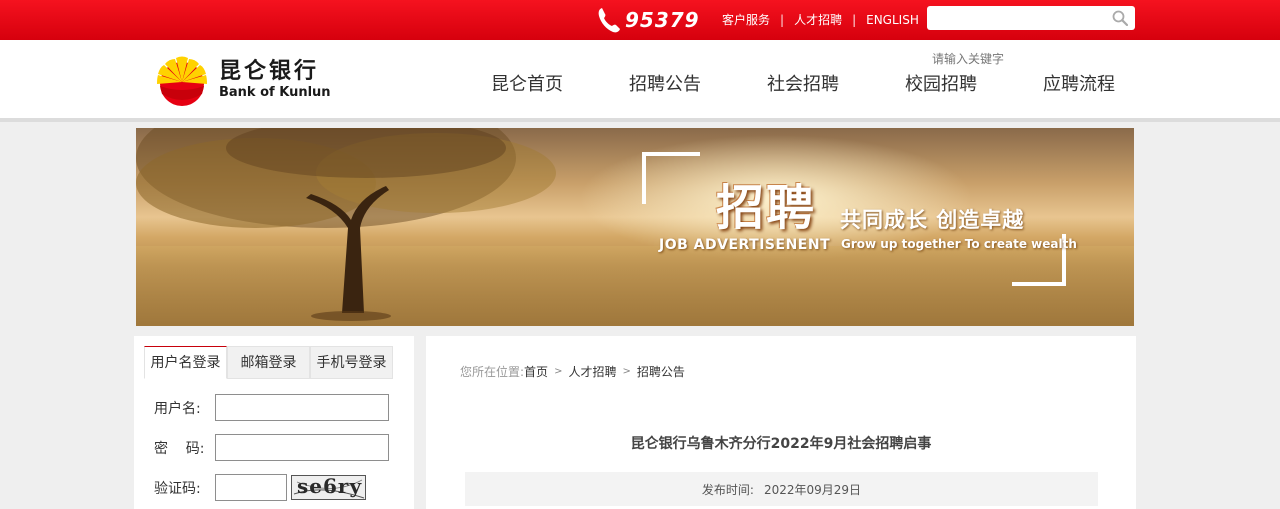 The image size is (1280, 509). Describe the element at coordinates (302, 447) in the screenshot. I see `password-input` at that location.